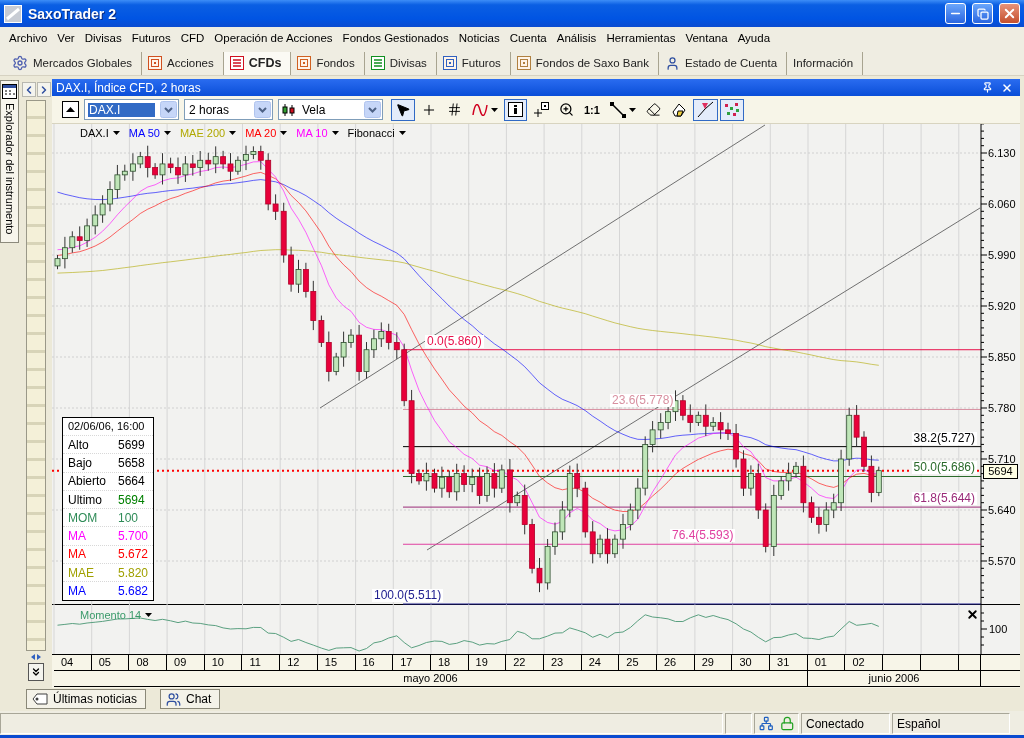  I want to click on tag-icon, so click(40, 699).